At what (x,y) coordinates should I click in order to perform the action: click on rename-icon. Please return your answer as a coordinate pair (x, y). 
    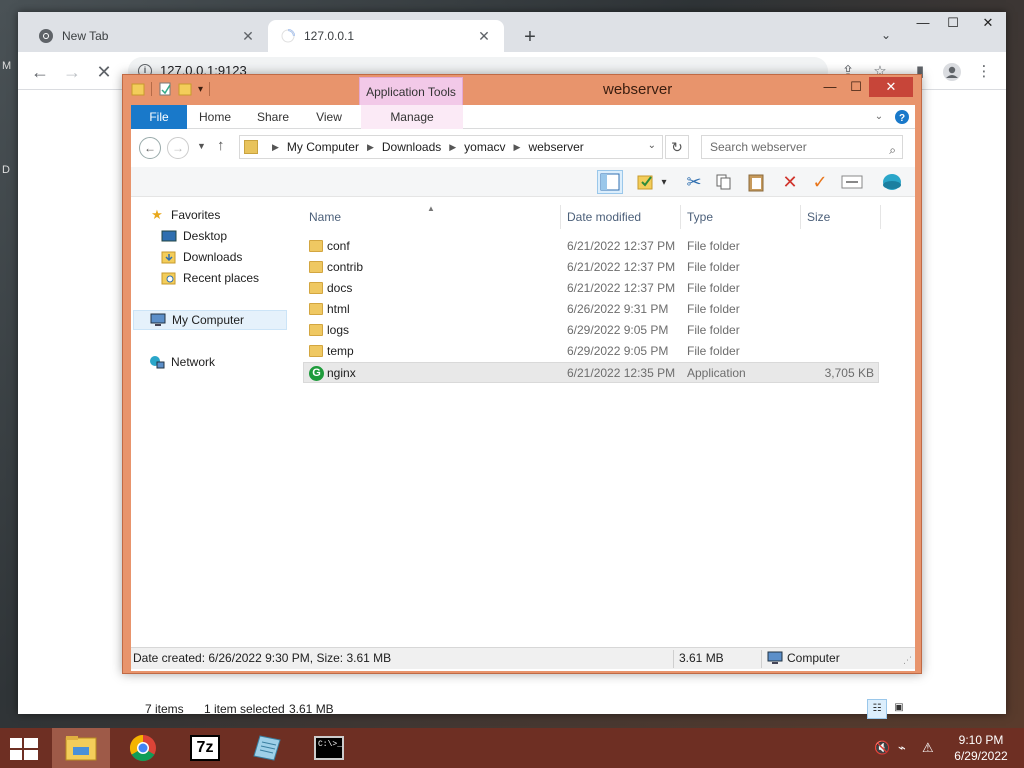
    Looking at the image, I should click on (852, 182).